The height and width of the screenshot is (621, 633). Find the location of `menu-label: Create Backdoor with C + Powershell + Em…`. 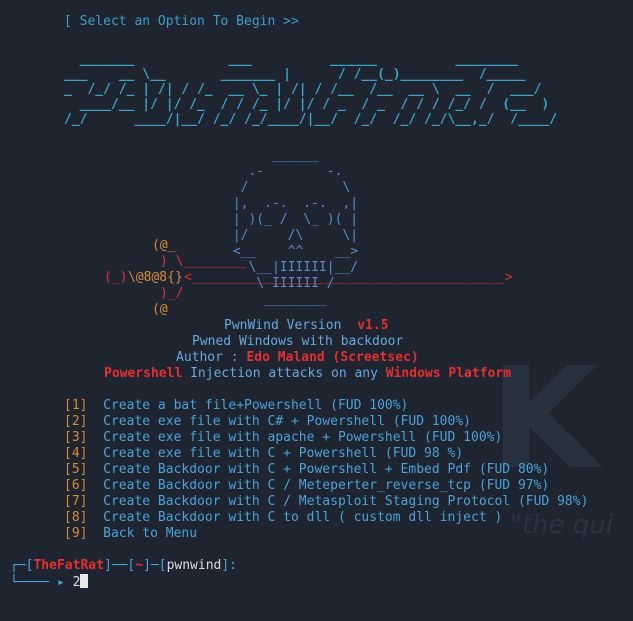

menu-label: Create Backdoor with C + Powershell + Em… is located at coordinates (326, 469).